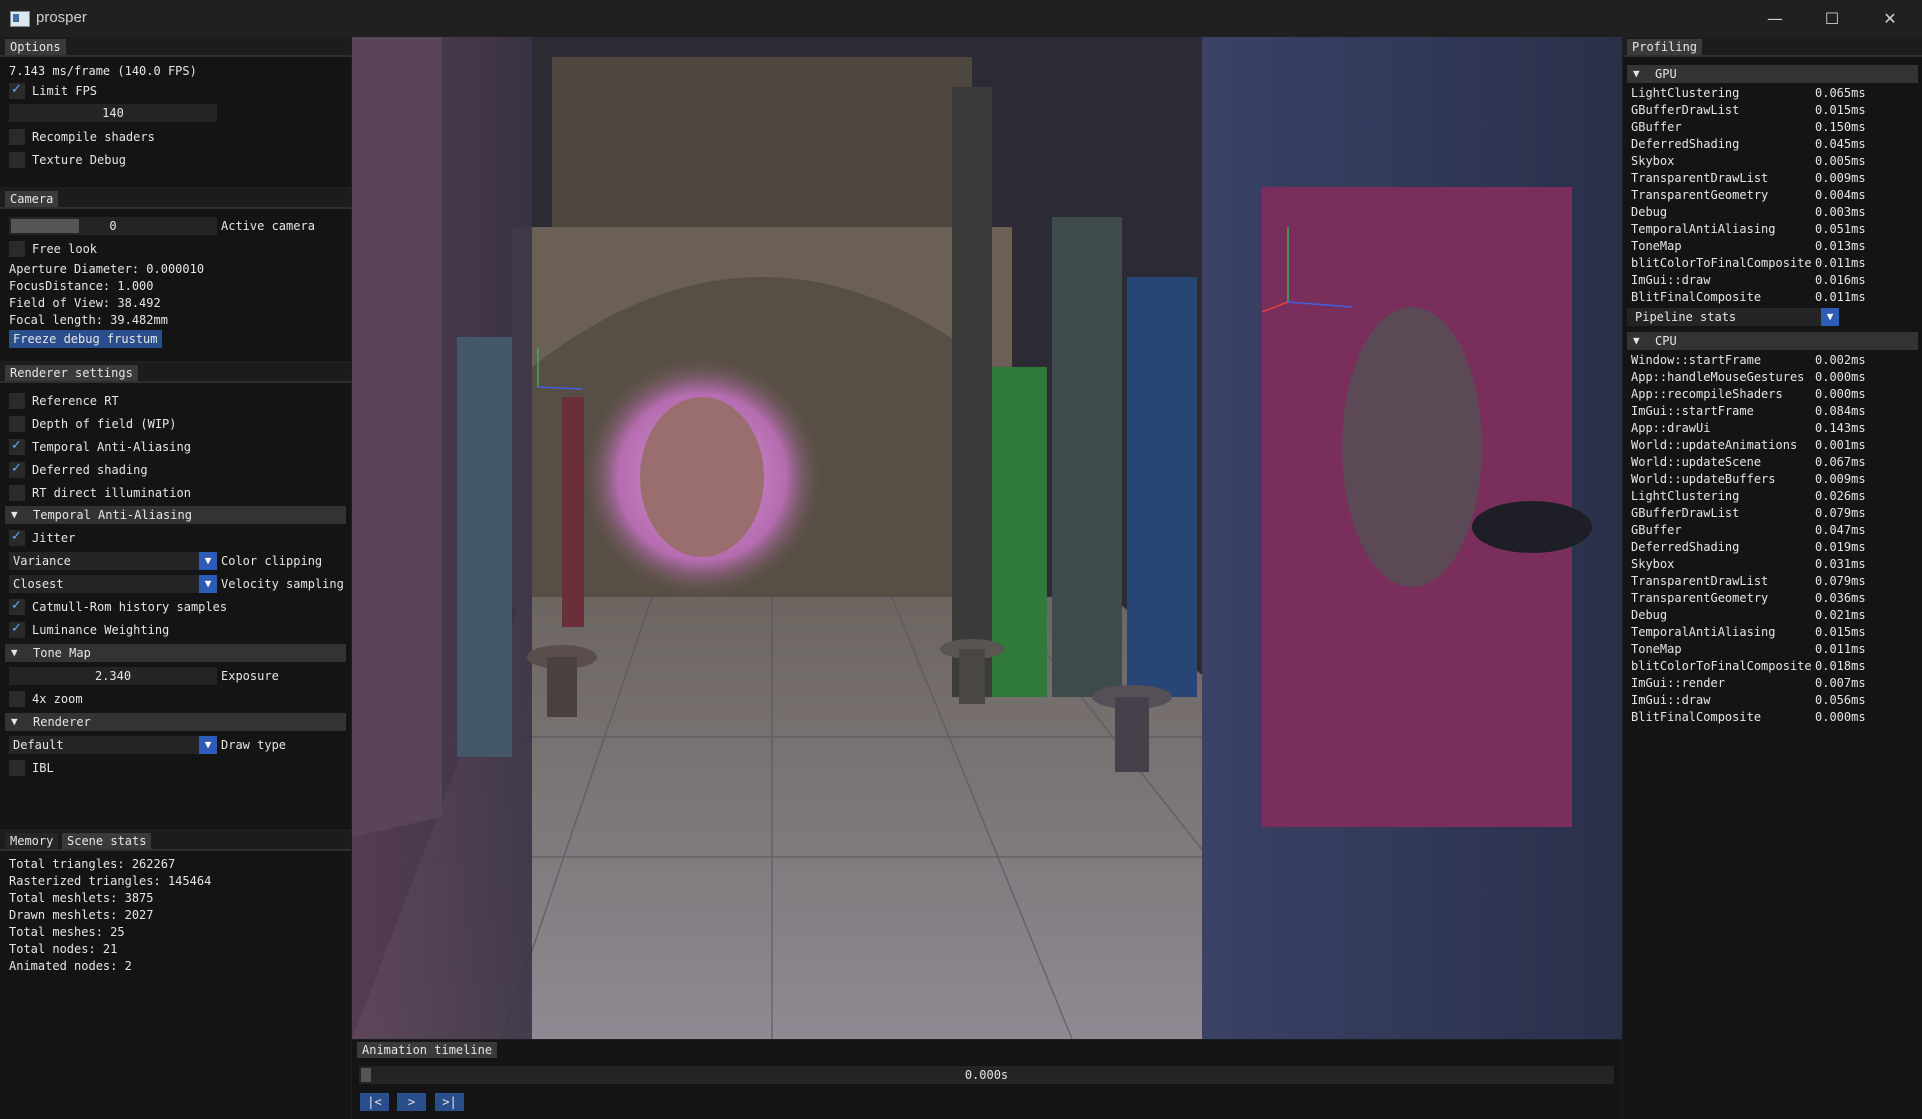  Describe the element at coordinates (1840, 127) in the screenshot. I see `profile-scope-time: 0.150ms` at that location.